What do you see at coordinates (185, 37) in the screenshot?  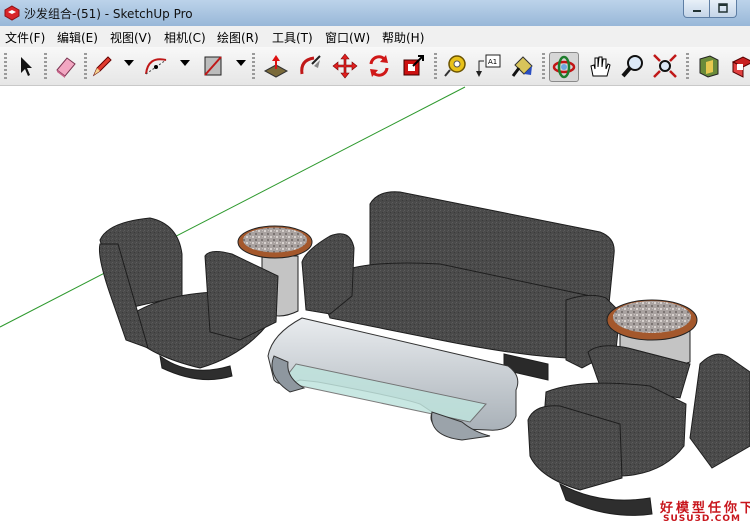 I see `menu-camera: 相机(C)` at bounding box center [185, 37].